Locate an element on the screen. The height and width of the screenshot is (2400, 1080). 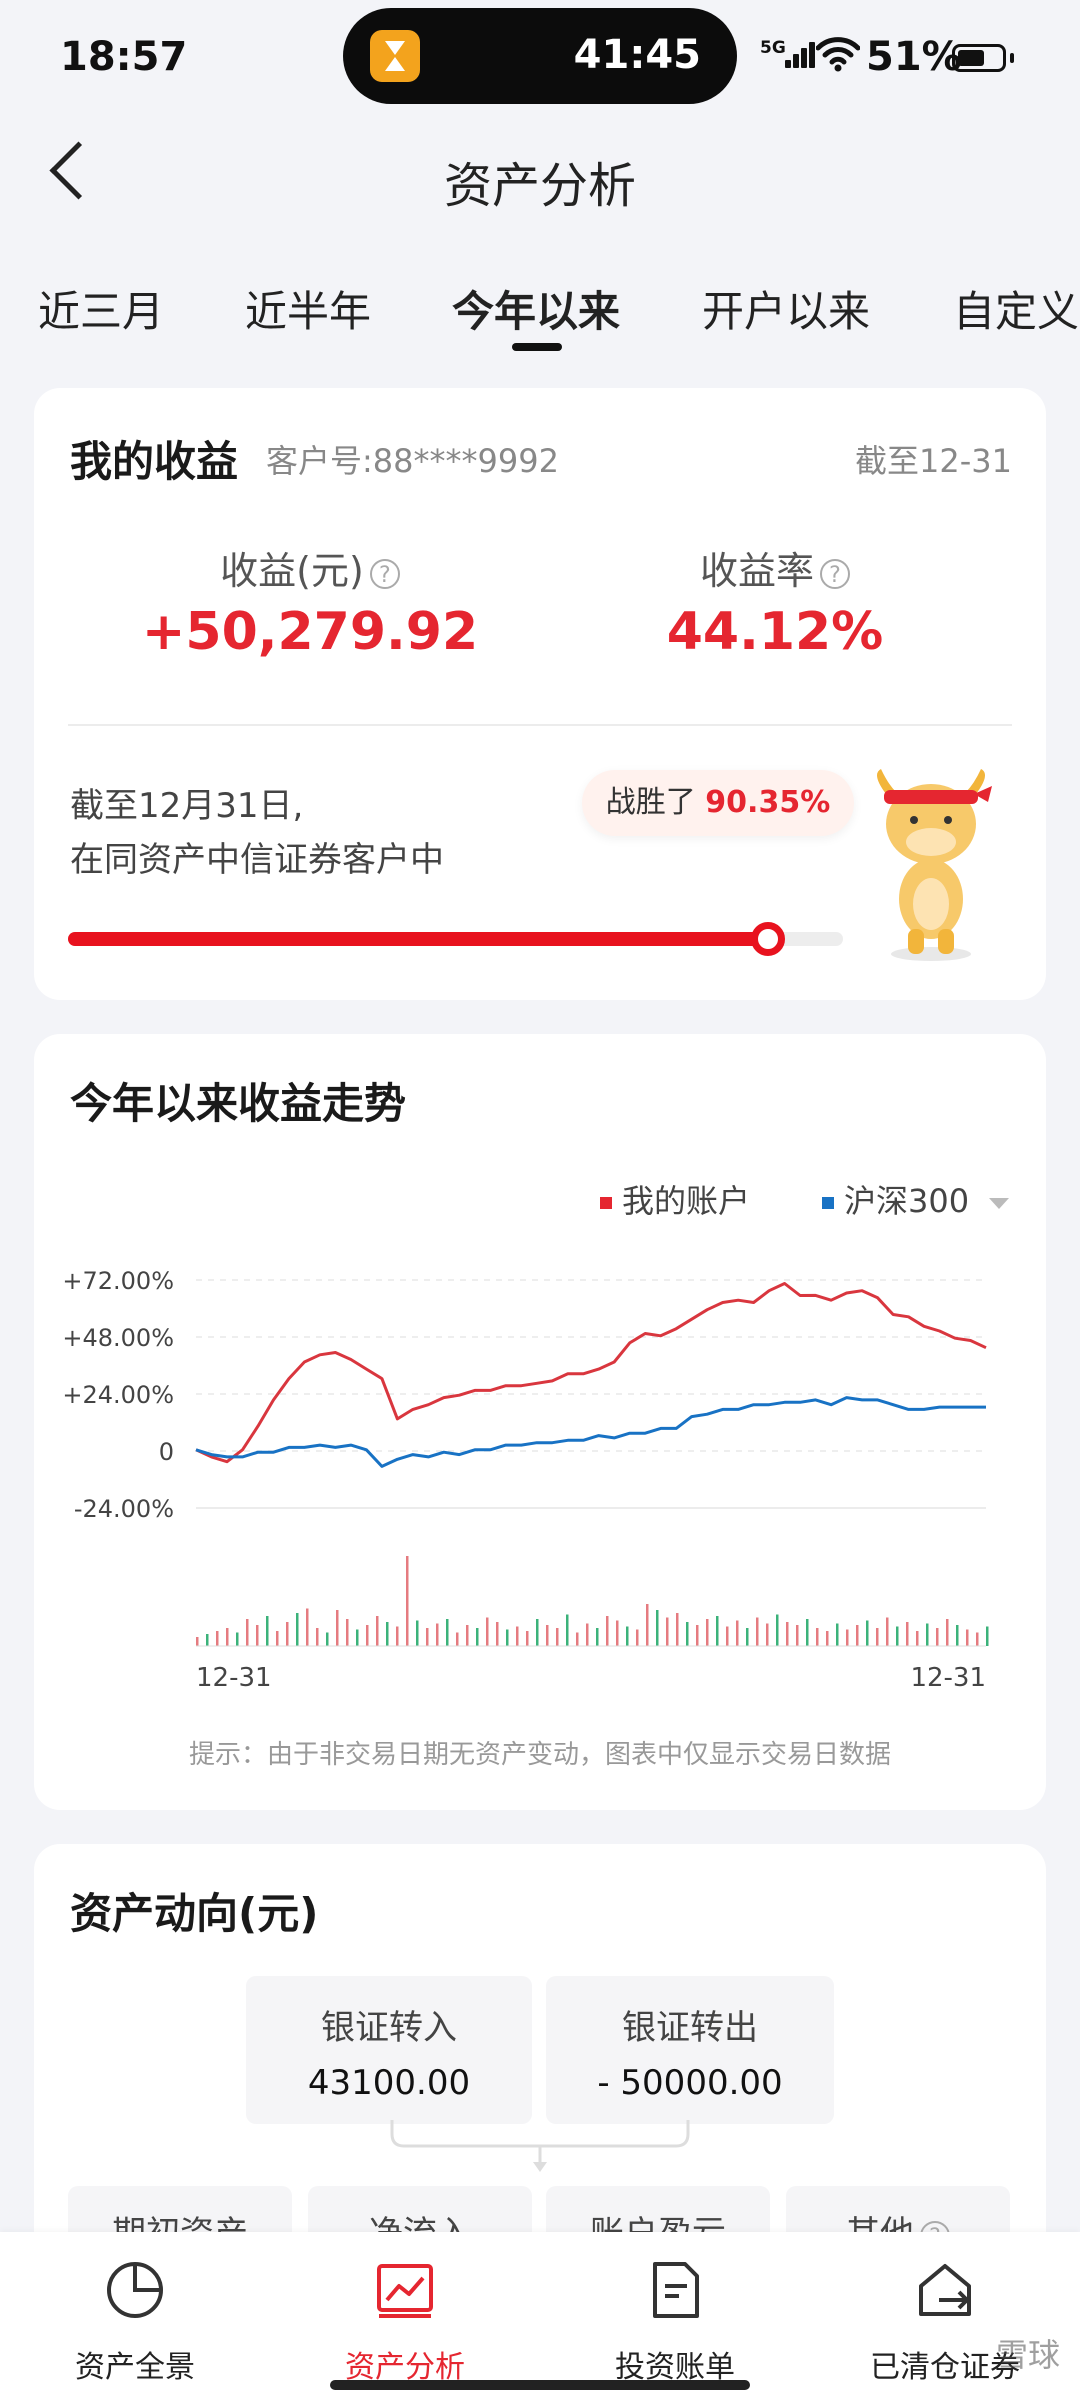
tab-custom: 自定义 is located at coordinates (1016, 308).